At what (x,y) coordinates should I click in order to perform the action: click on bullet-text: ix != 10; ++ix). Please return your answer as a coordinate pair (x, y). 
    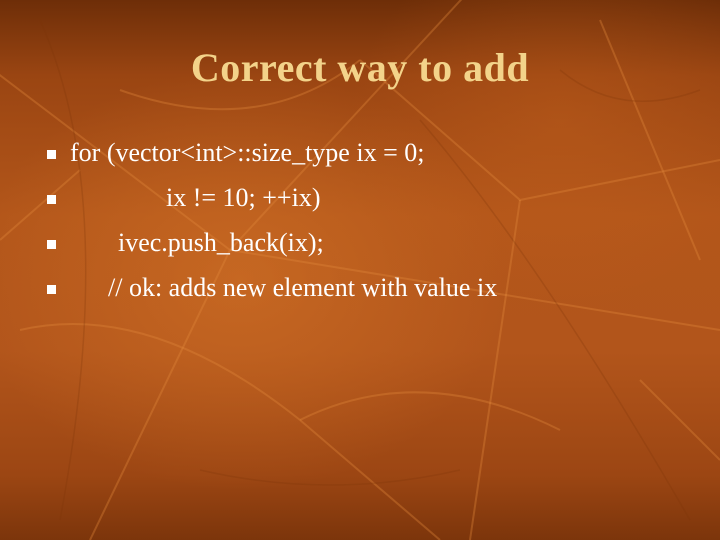
    Looking at the image, I should click on (243, 197).